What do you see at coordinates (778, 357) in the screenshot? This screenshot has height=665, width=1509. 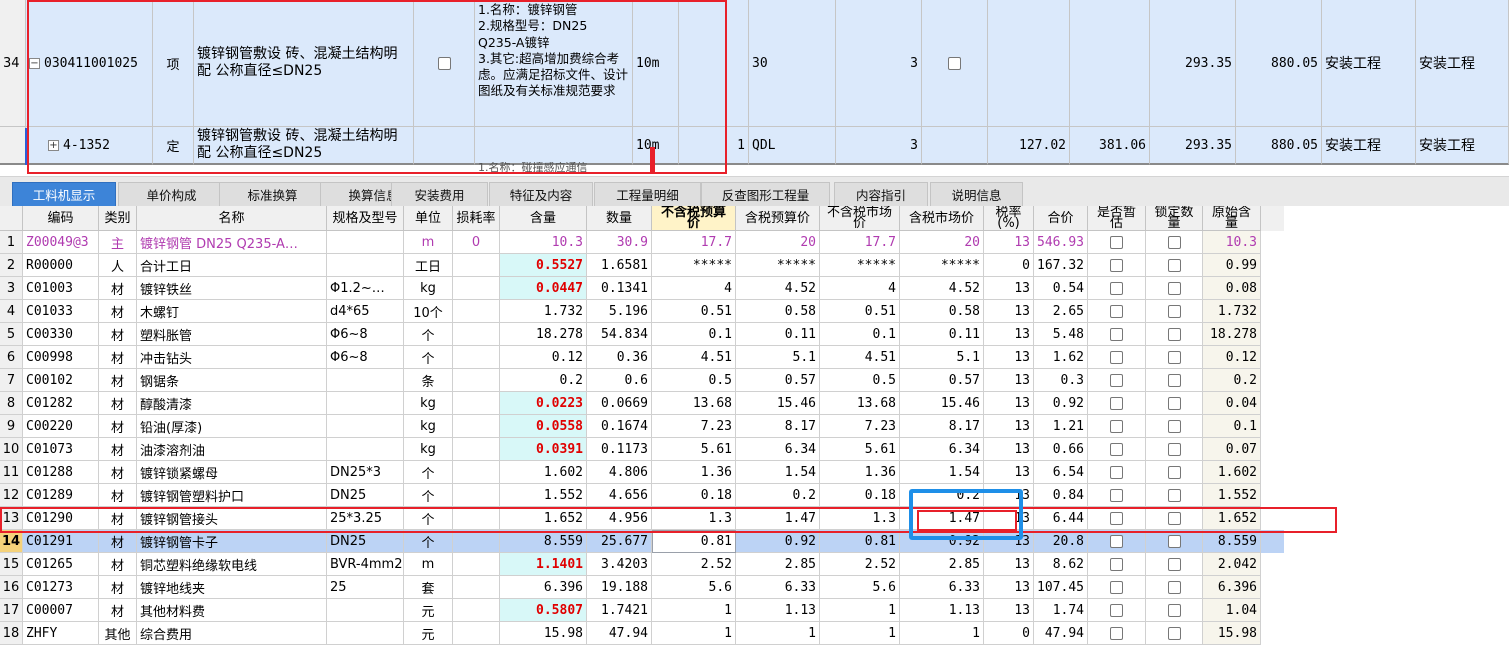 I see `cell-tax-budget-price: 5.1` at bounding box center [778, 357].